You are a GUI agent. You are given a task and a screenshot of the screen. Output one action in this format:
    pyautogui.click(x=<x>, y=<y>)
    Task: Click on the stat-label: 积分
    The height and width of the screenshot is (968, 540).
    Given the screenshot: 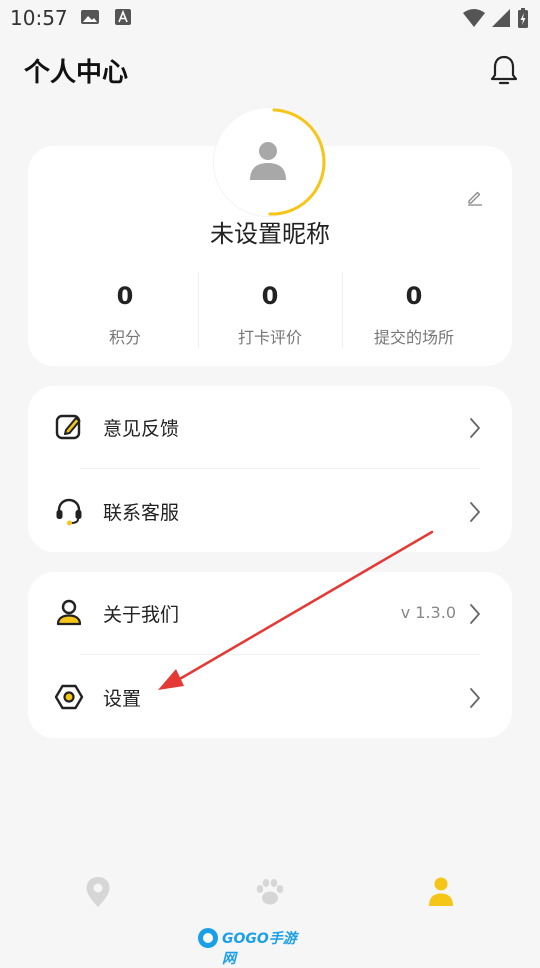 What is the action you would take?
    pyautogui.click(x=124, y=337)
    